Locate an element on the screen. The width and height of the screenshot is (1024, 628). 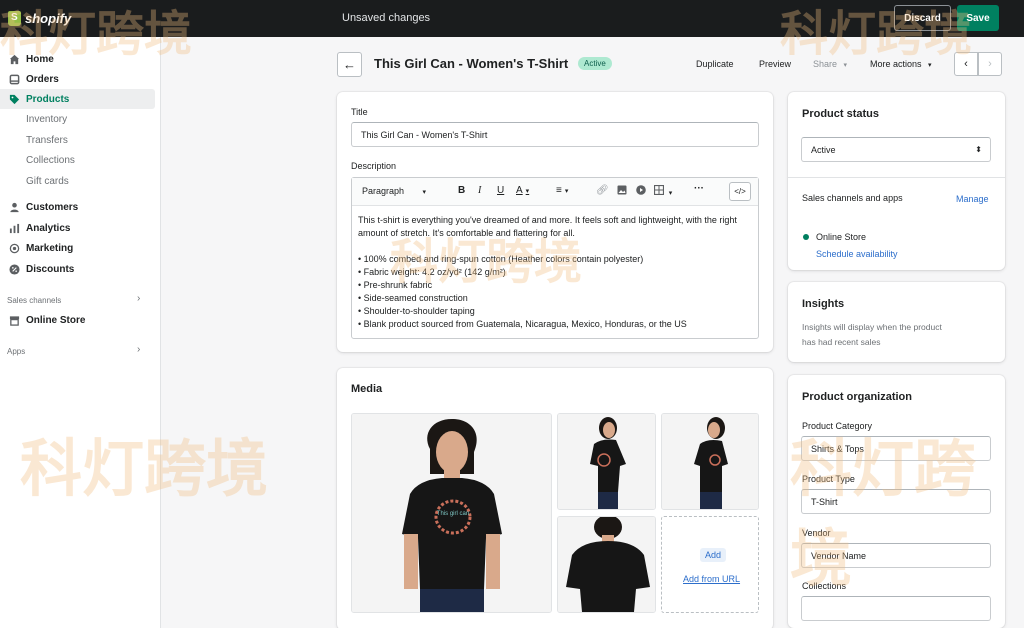
media-add-dropzone: Add Add from URL is located at coordinates (710, 564).